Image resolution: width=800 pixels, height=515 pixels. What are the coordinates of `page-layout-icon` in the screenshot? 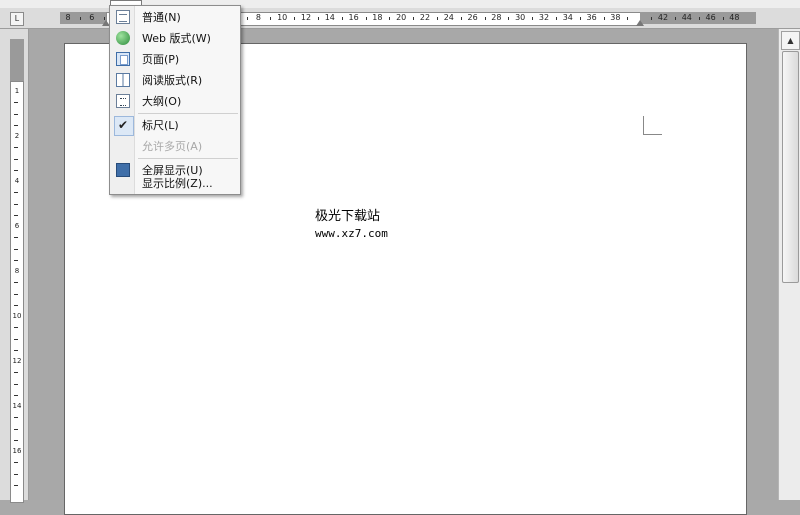 It's located at (123, 59).